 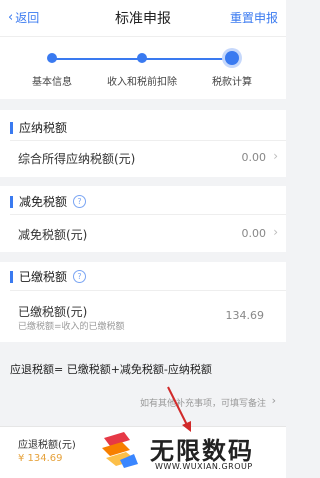 I want to click on row-label: 已缴税额(元), so click(x=53, y=312).